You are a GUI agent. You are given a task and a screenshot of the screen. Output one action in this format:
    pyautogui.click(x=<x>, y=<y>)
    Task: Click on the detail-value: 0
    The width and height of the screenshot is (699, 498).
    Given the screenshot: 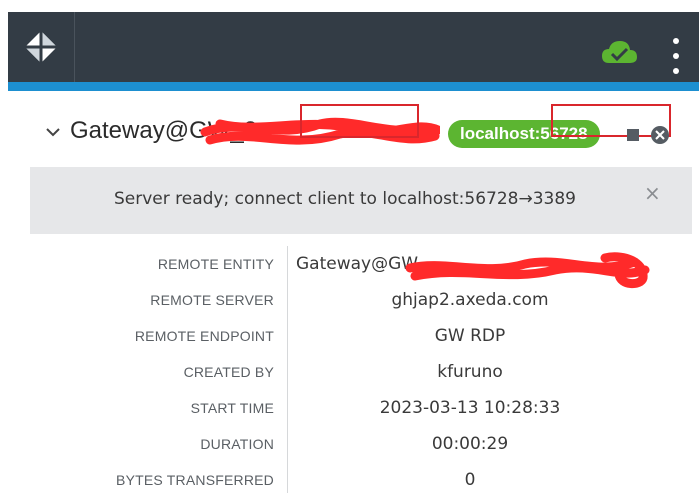 What is the action you would take?
    pyautogui.click(x=470, y=480)
    